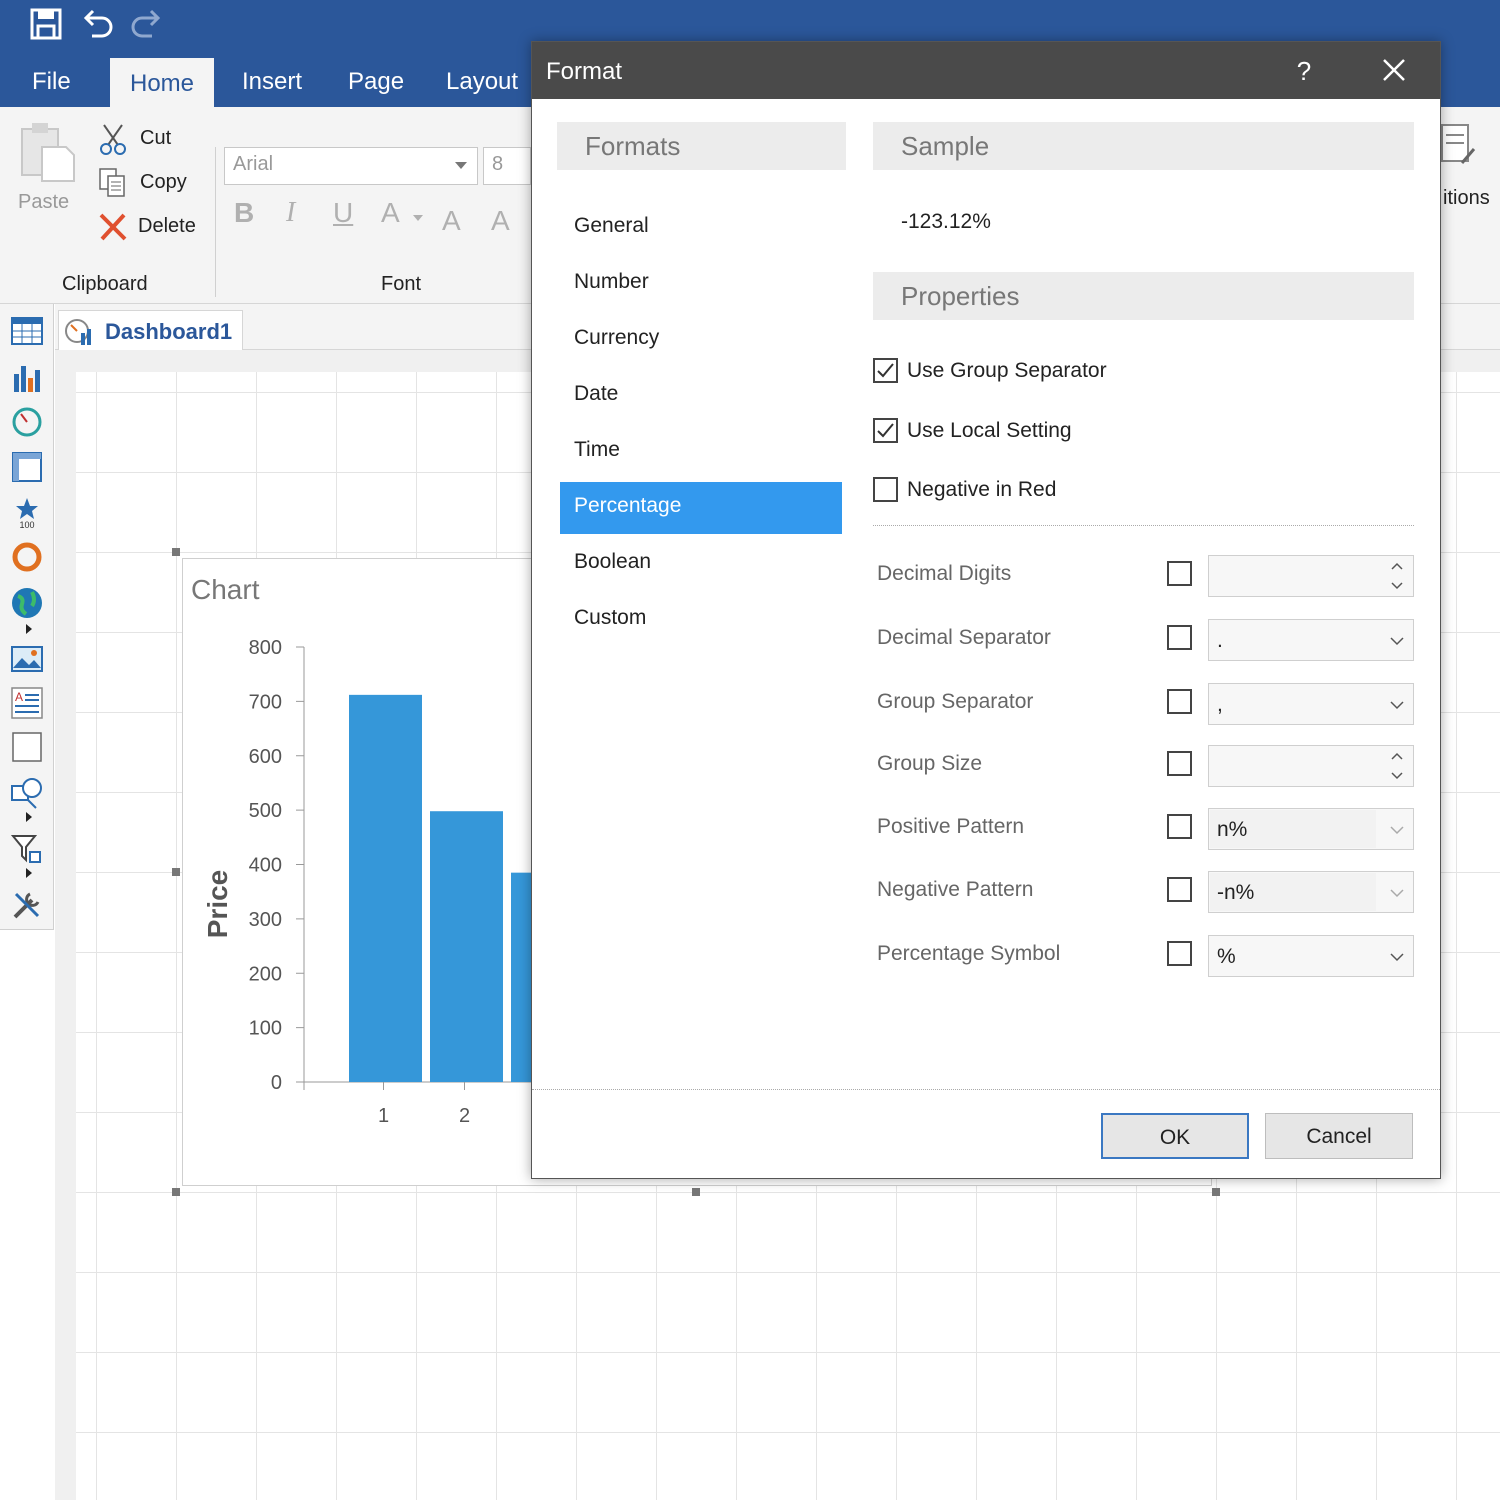 Image resolution: width=1500 pixels, height=1500 pixels. I want to click on format-item-custom: Custom, so click(701, 620).